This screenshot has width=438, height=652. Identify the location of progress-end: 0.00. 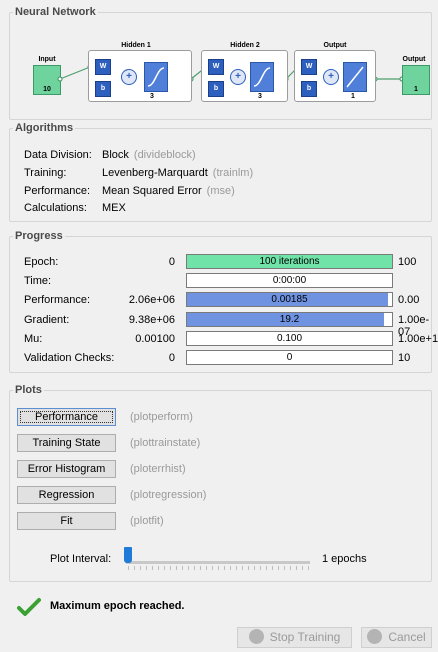
(409, 300).